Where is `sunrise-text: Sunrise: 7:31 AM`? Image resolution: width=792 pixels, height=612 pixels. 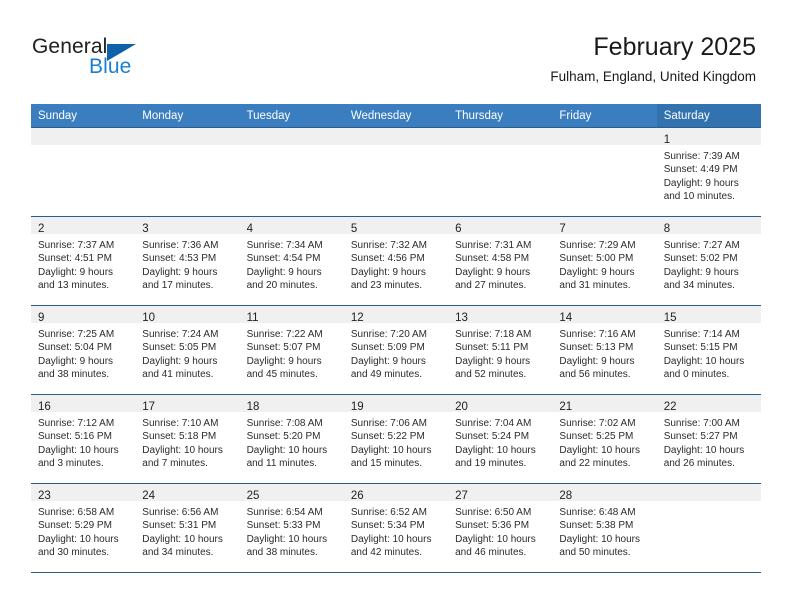 sunrise-text: Sunrise: 7:31 AM is located at coordinates (493, 245).